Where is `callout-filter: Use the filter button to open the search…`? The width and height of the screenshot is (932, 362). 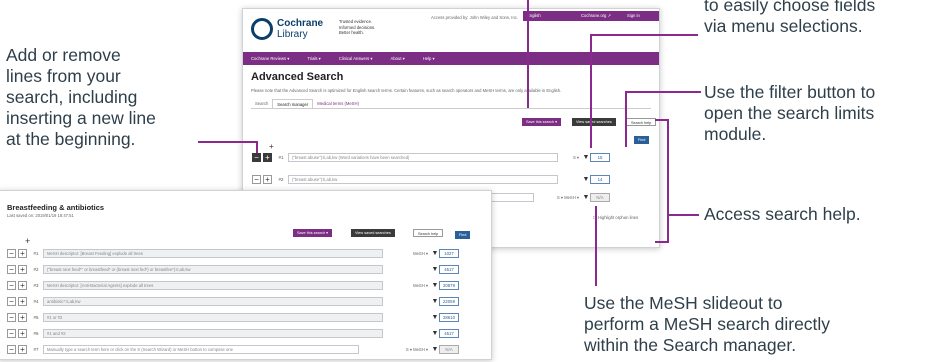 callout-filter: Use the filter button to open the search… is located at coordinates (790, 113).